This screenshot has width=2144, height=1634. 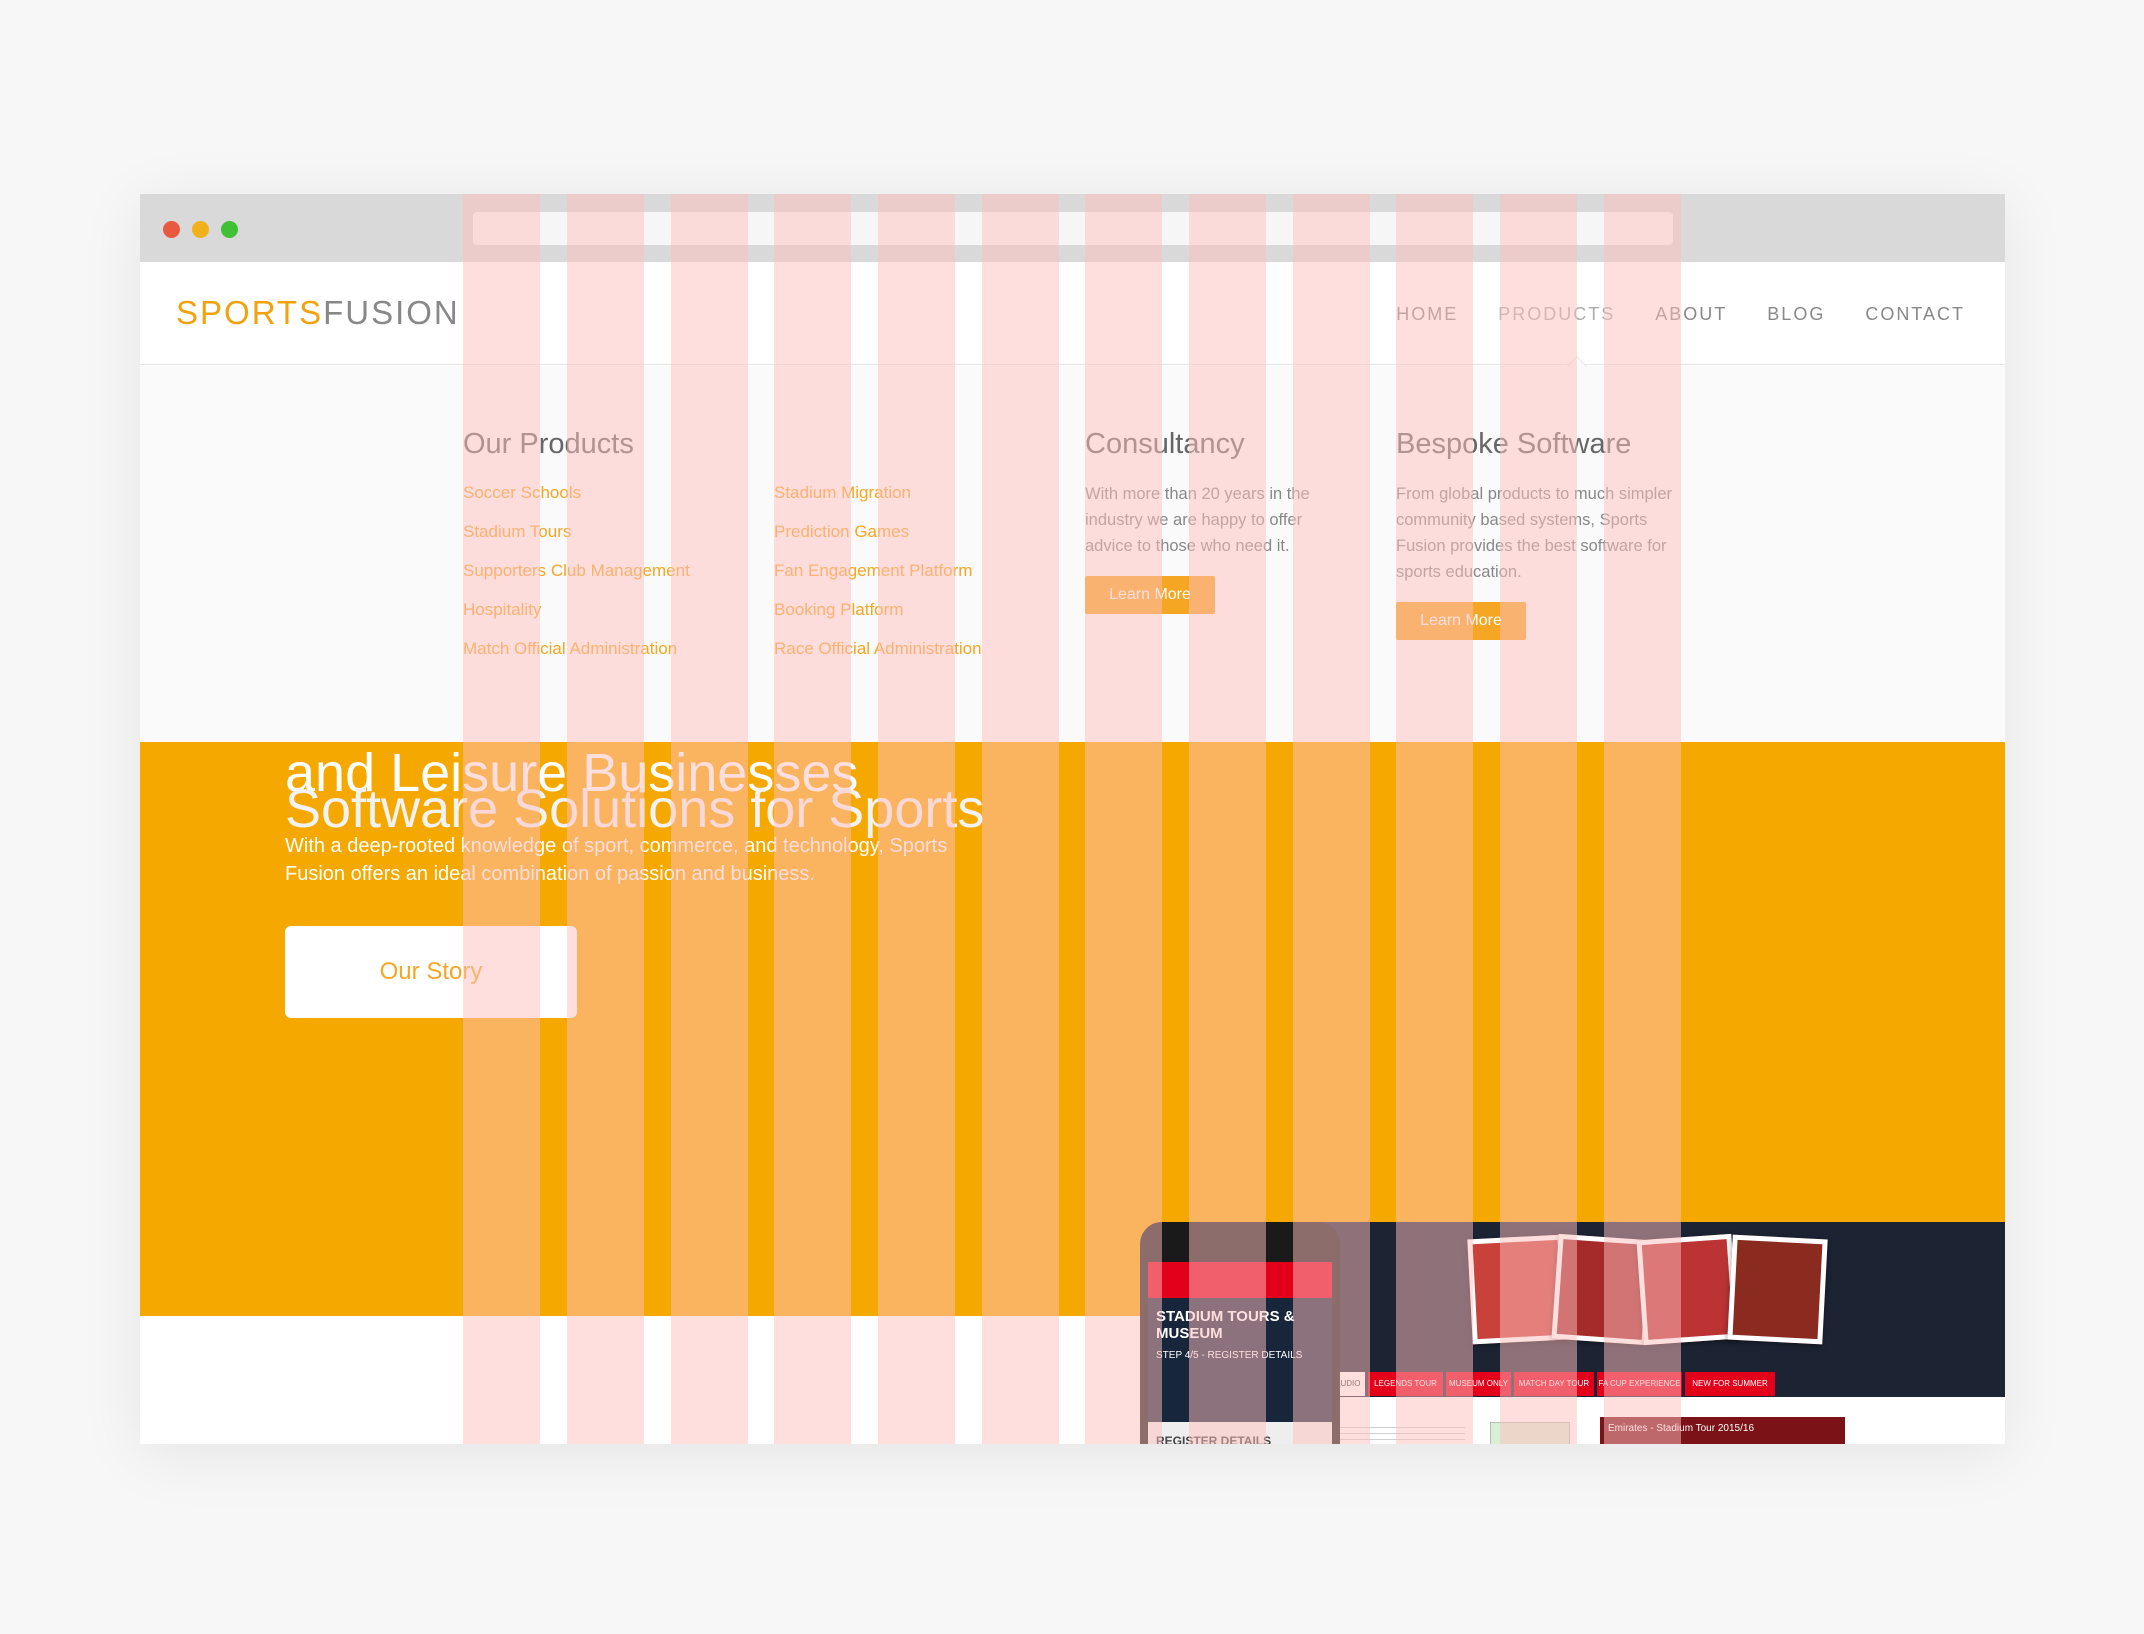 What do you see at coordinates (570, 648) in the screenshot?
I see `menu-link: Match Official Administration` at bounding box center [570, 648].